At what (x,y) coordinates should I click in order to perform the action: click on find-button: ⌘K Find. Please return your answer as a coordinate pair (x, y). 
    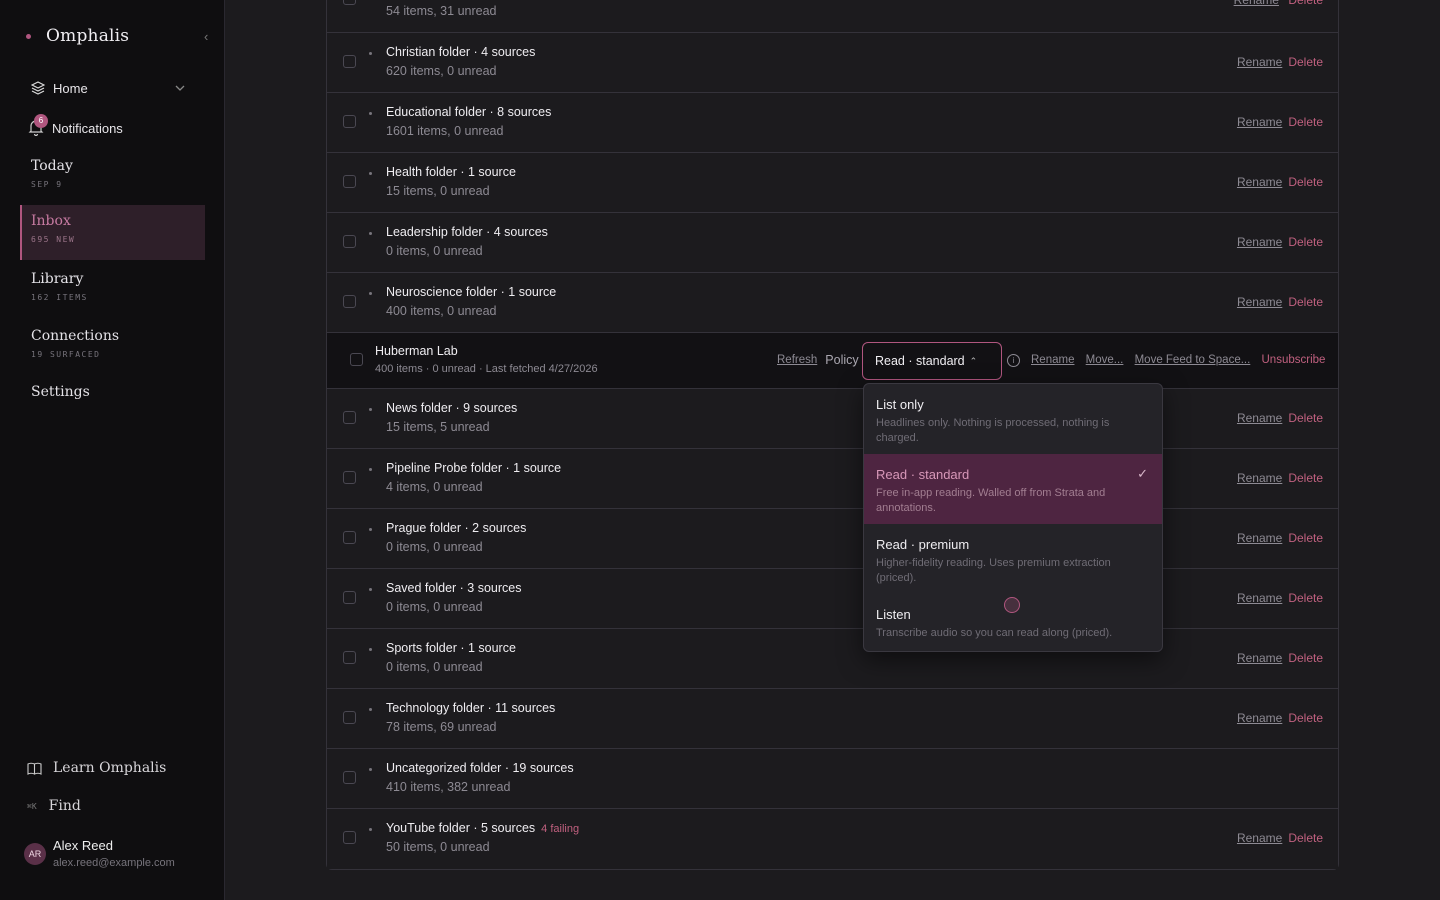
    Looking at the image, I should click on (54, 806).